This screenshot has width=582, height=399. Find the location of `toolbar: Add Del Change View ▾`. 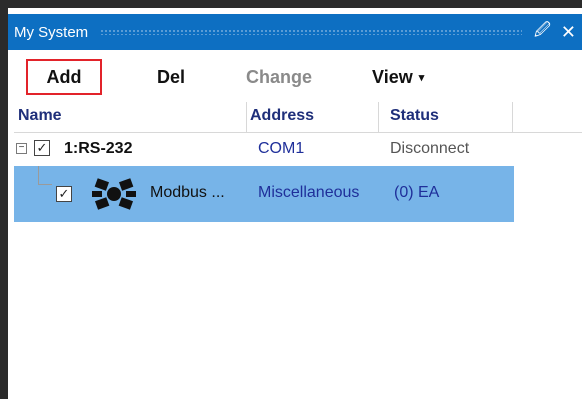

toolbar: Add Del Change View ▾ is located at coordinates (298, 77).